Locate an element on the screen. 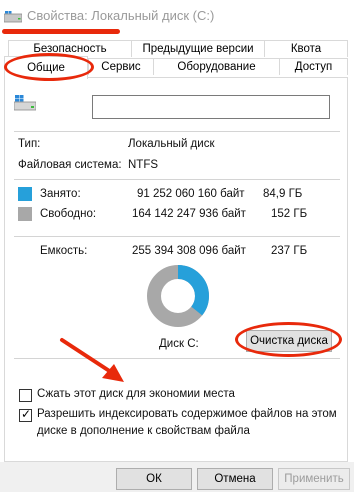 The image size is (354, 492). free-size: 152 ГБ is located at coordinates (289, 214).